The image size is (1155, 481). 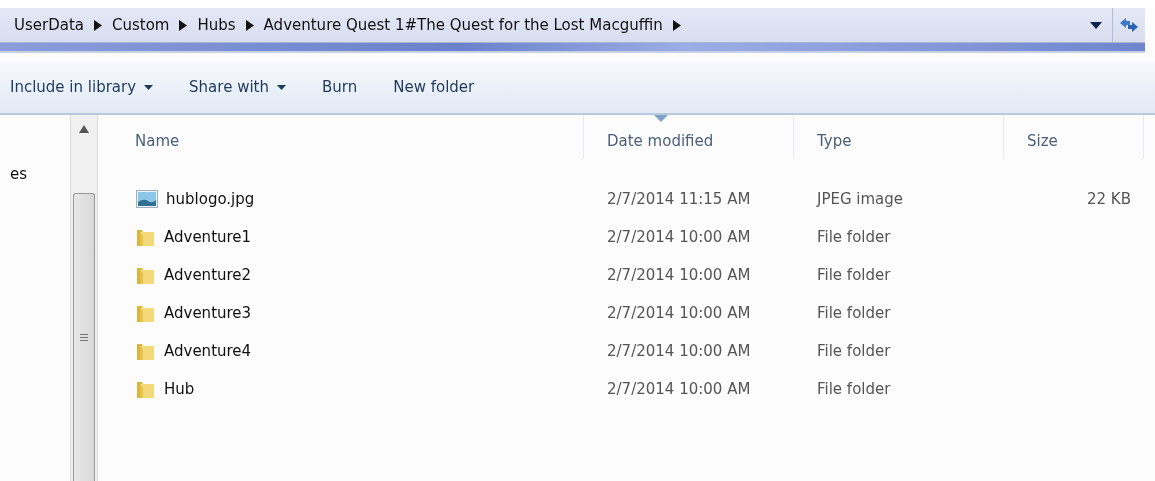 I want to click on scroll-thumb, so click(x=84, y=337).